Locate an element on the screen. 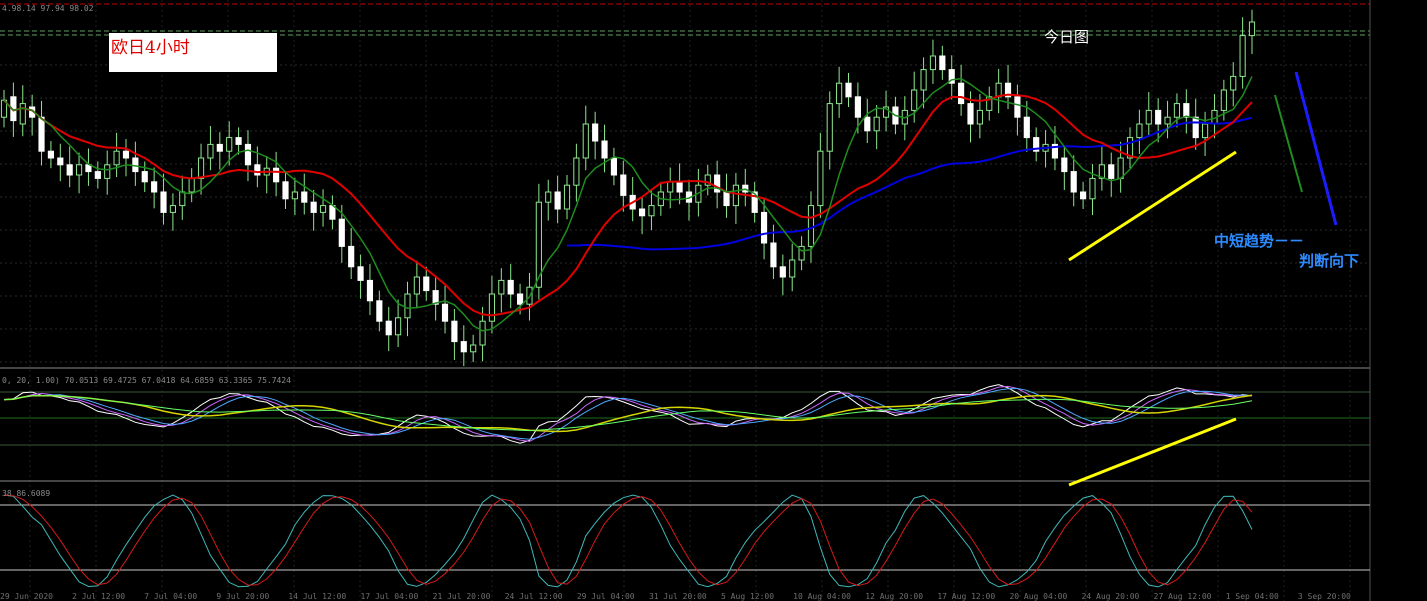  annotation-trend: 中短趋势－－ is located at coordinates (1259, 241).